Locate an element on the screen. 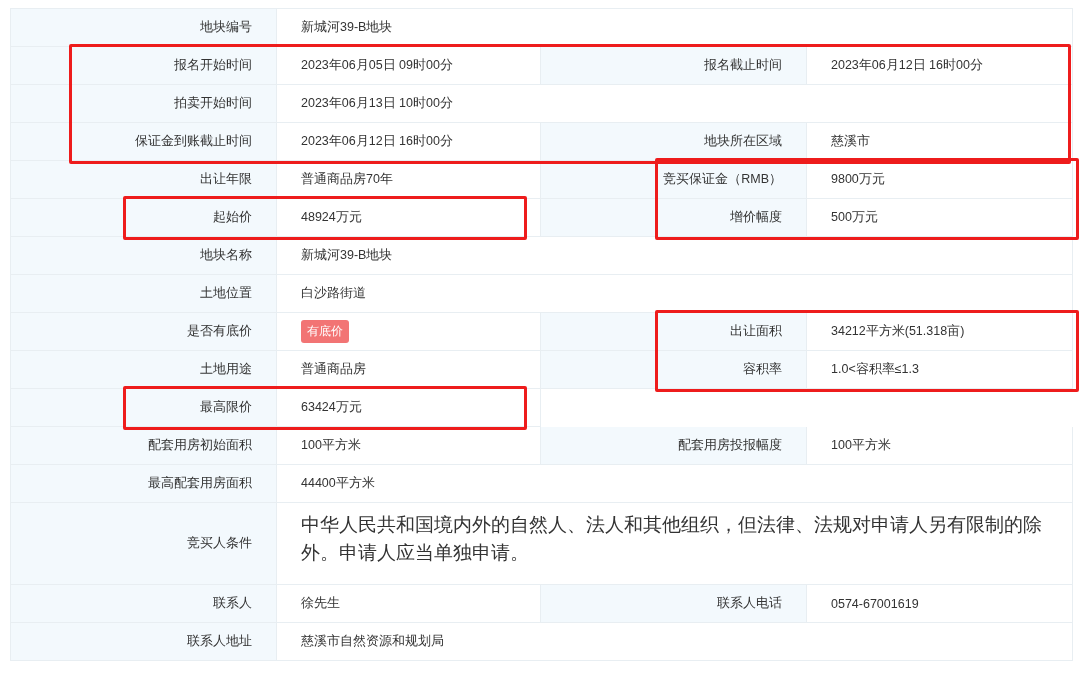 Image resolution: width=1080 pixels, height=673 pixels. field-label: 报名截止时间 is located at coordinates (743, 65).